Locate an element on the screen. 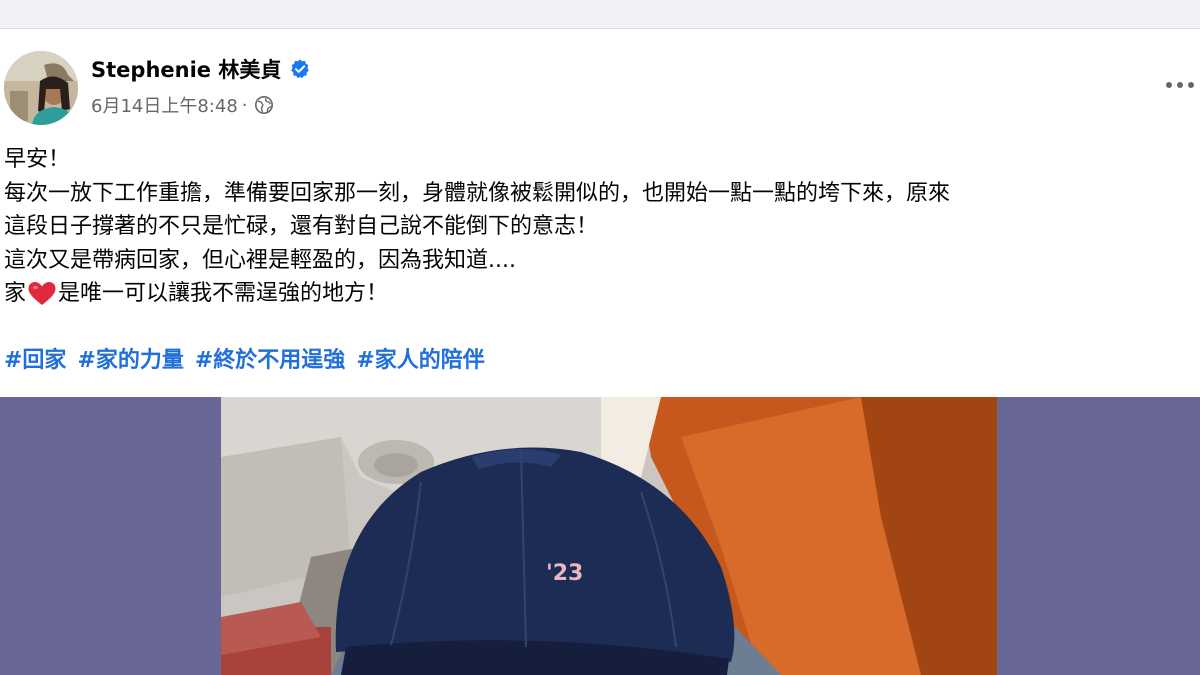 This screenshot has width=1200, height=675. hashtag-link: #回家 is located at coordinates (35, 358).